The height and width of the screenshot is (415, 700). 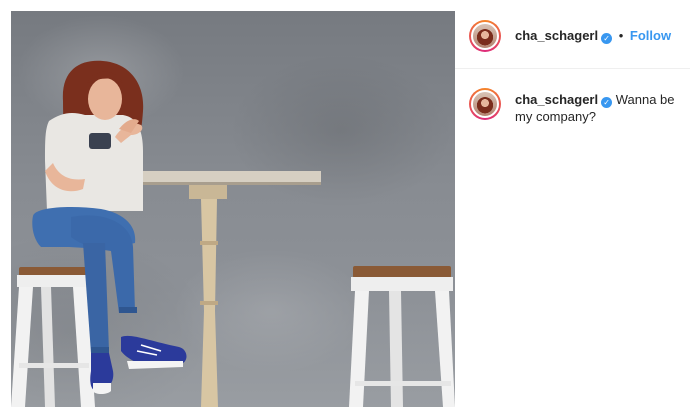 What do you see at coordinates (597, 108) in the screenshot?
I see `post-caption: cha_schagerl ✓ Wanna be my company?` at bounding box center [597, 108].